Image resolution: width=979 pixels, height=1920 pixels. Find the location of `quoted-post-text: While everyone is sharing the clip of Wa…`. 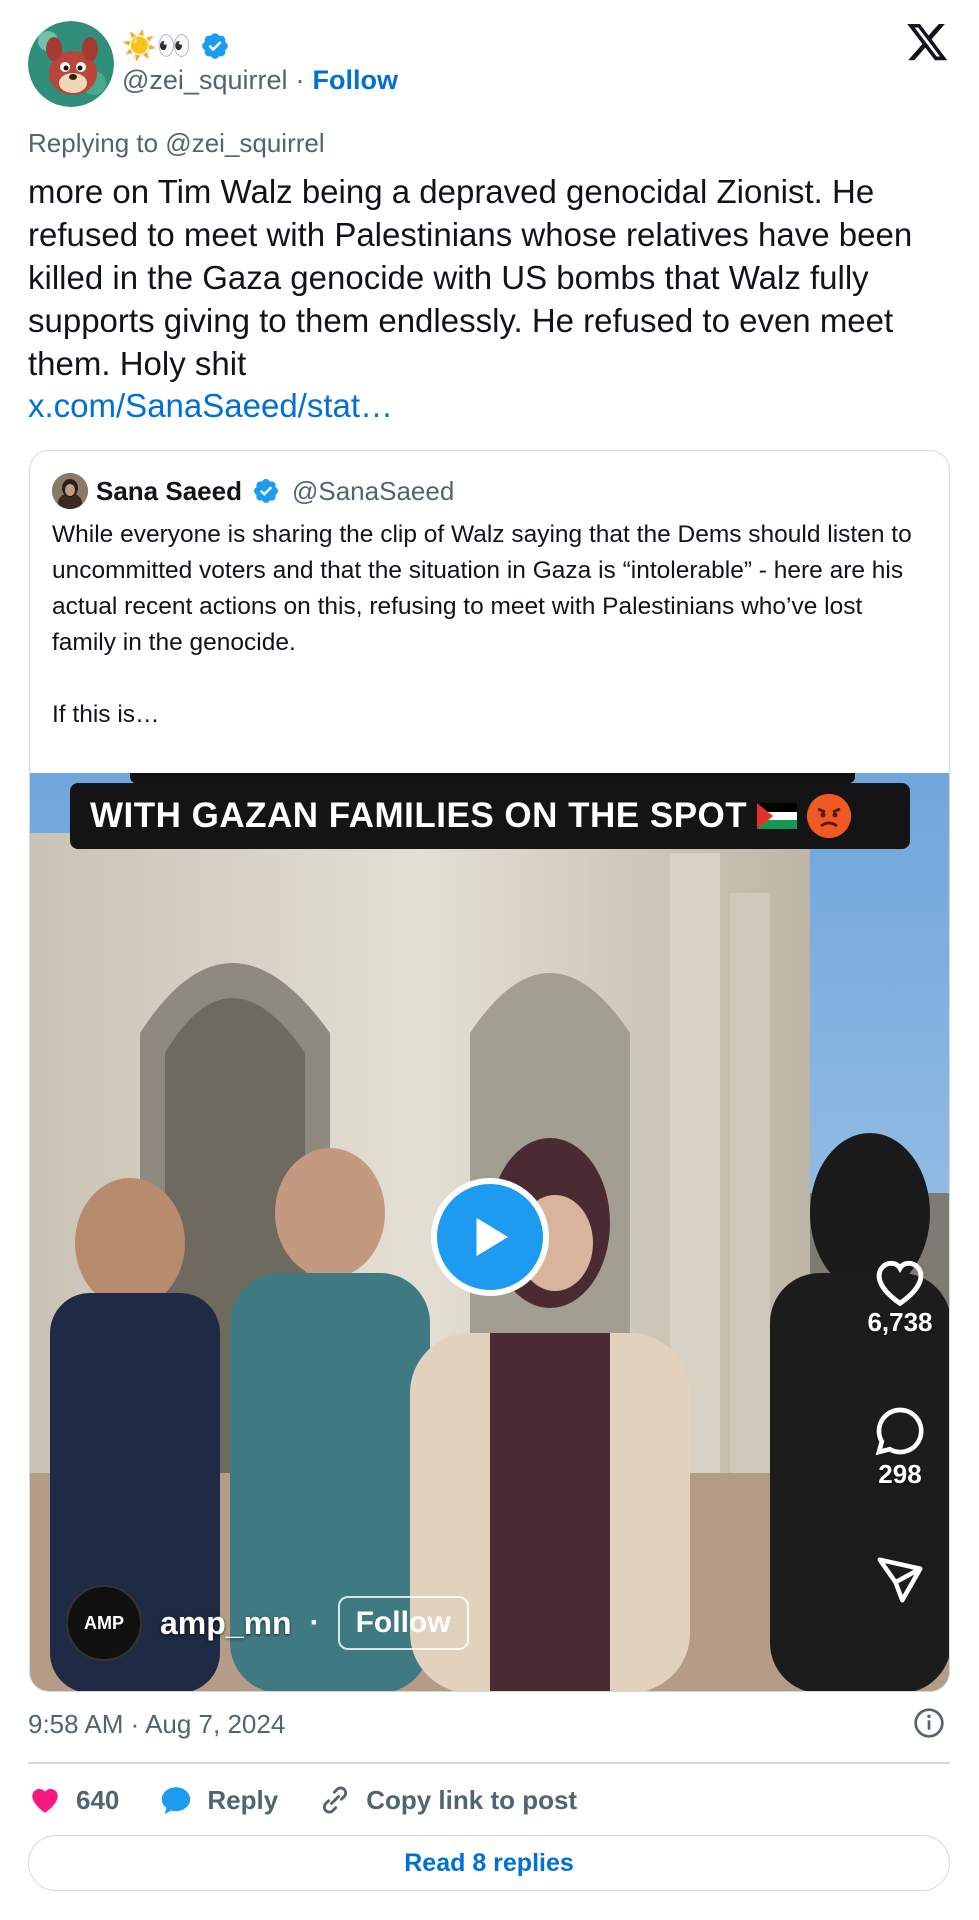

quoted-post-text: While everyone is sharing the clip of Wa… is located at coordinates (482, 624).